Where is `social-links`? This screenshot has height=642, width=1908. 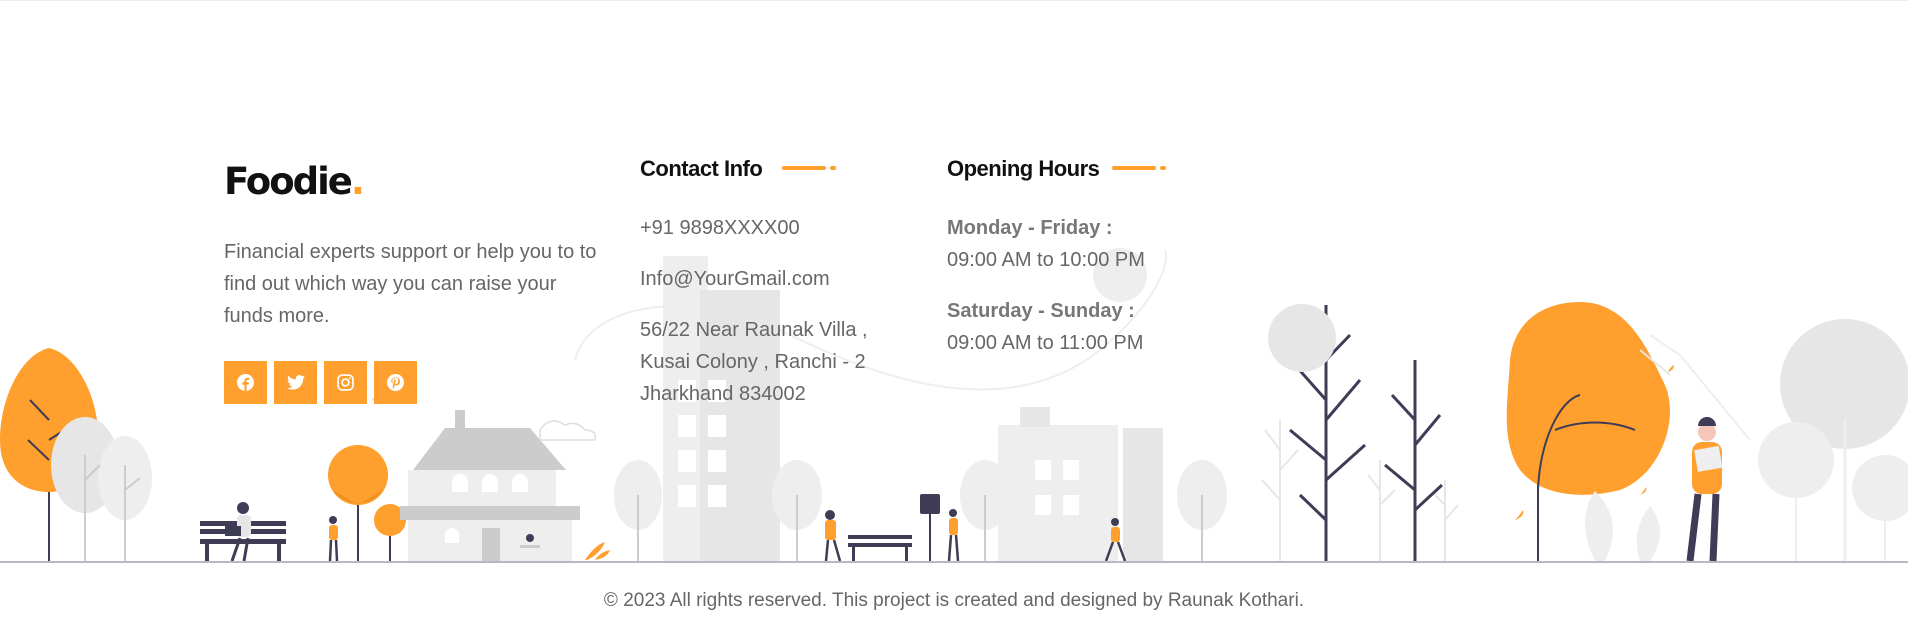
social-links is located at coordinates (320, 382).